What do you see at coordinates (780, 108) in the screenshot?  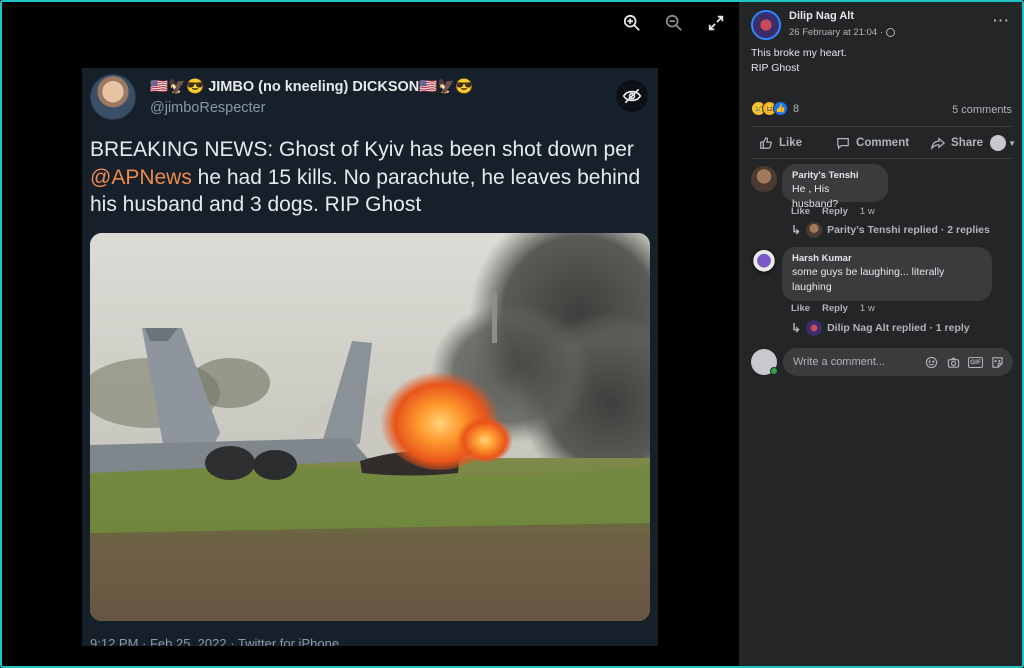 I see `like-reaction-icon: 👍` at bounding box center [780, 108].